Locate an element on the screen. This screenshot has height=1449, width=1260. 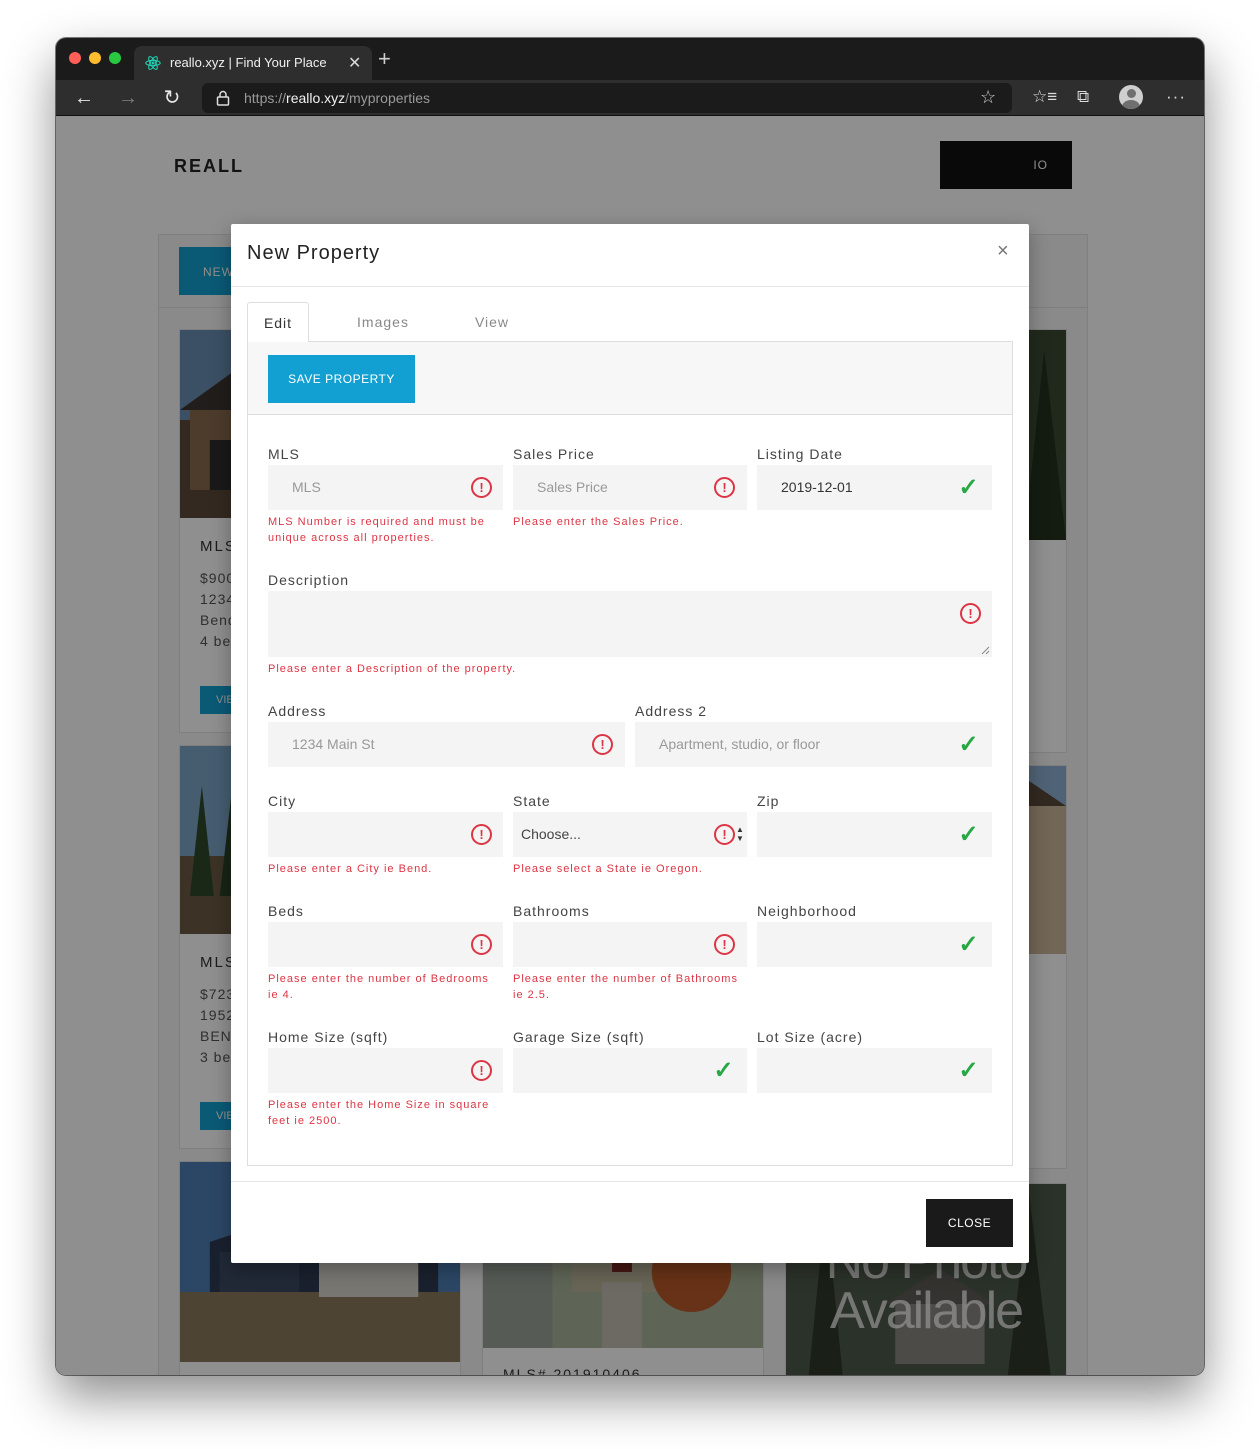
avatar-body is located at coordinates (1131, 104).